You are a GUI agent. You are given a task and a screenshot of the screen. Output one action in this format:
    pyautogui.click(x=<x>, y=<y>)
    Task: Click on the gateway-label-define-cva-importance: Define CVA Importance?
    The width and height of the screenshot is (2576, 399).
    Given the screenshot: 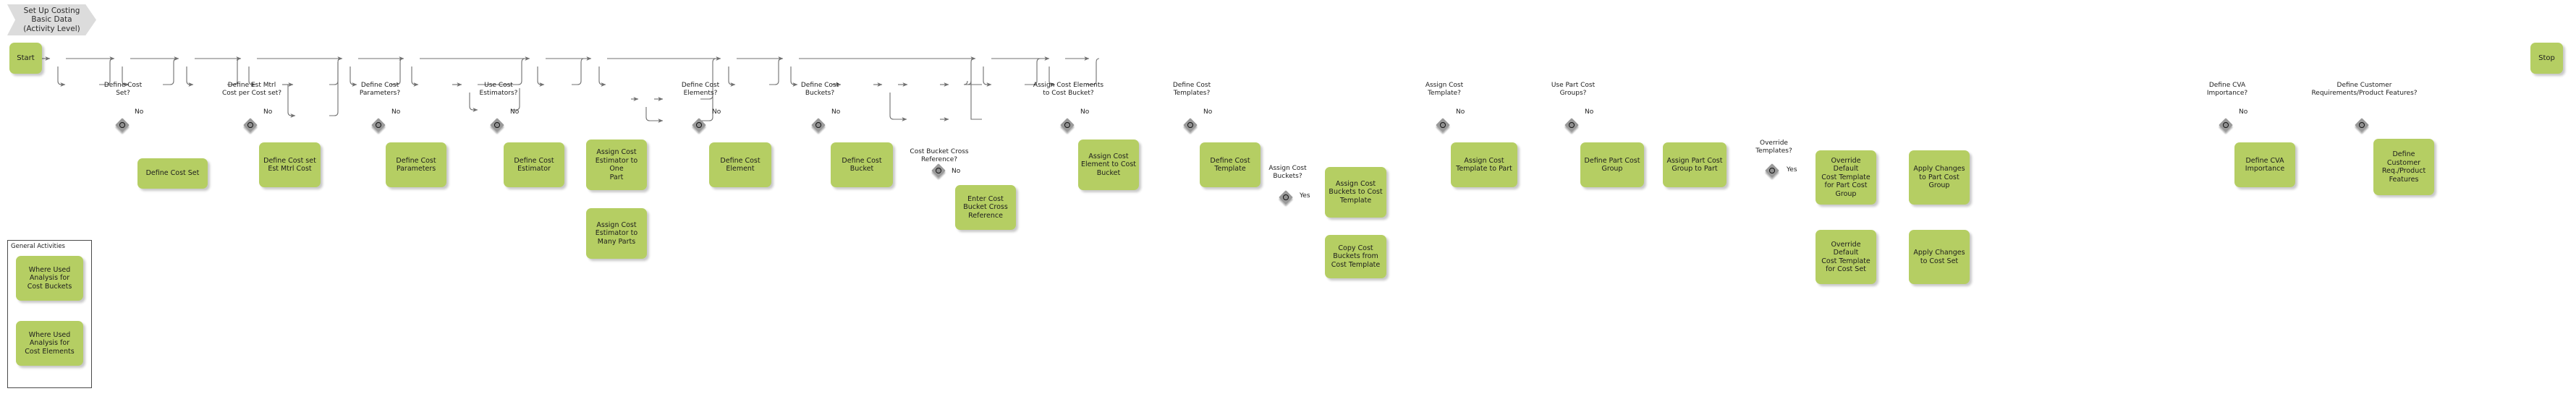 What is the action you would take?
    pyautogui.click(x=2227, y=89)
    